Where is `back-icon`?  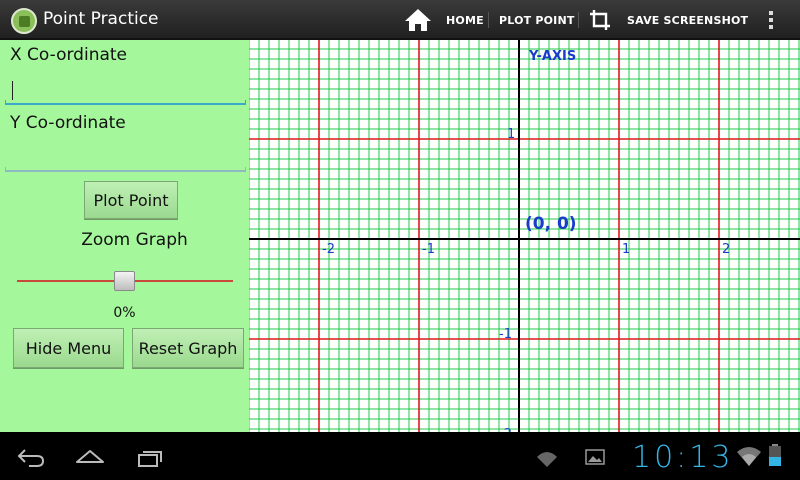 back-icon is located at coordinates (31, 457).